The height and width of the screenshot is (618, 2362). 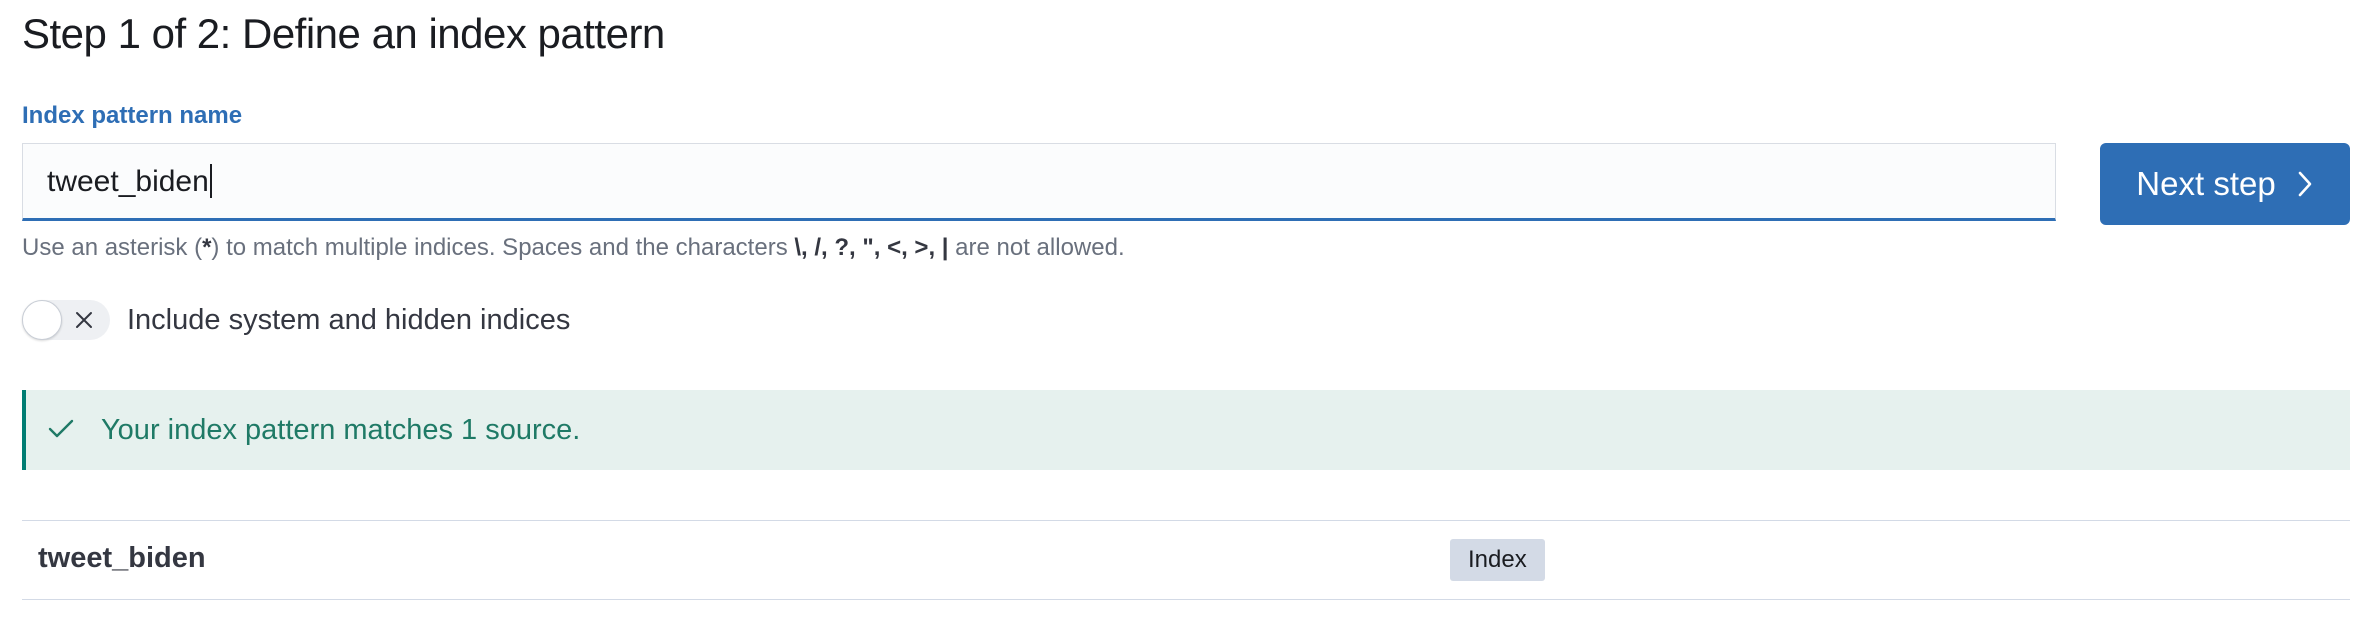 What do you see at coordinates (132, 115) in the screenshot?
I see `index-pattern-name-label: Index pattern name` at bounding box center [132, 115].